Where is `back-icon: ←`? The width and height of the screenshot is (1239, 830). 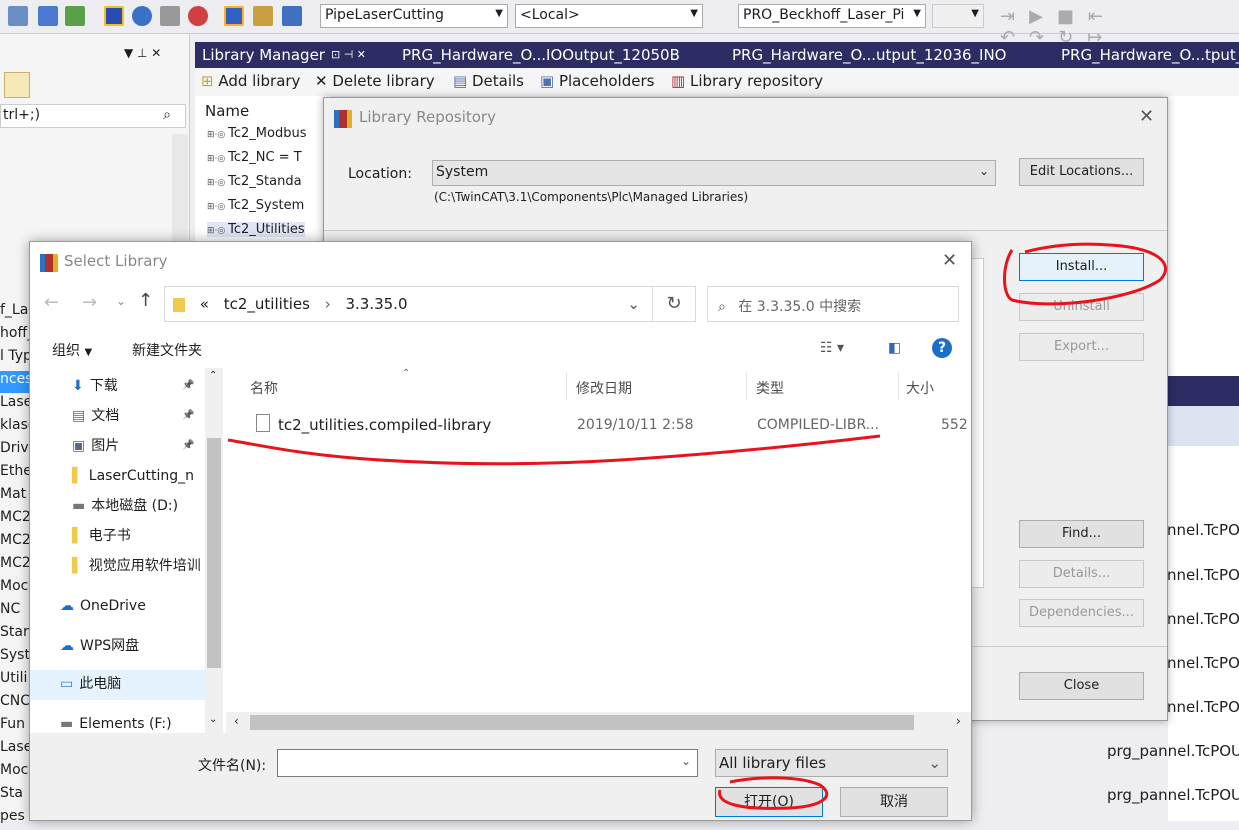
back-icon: ← is located at coordinates (51, 302).